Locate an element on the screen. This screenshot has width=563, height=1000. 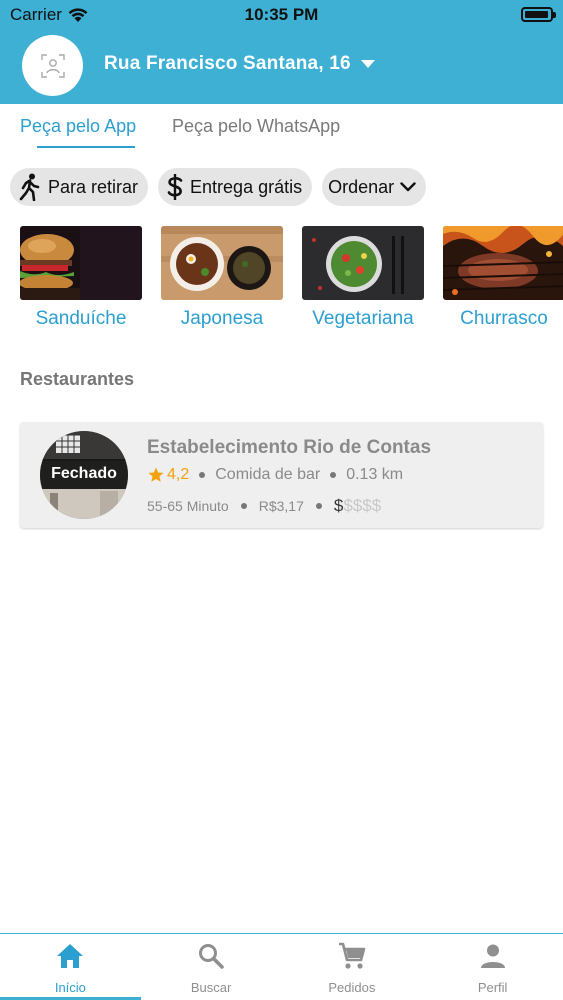
filter-free-delivery-label: Entrega grátis is located at coordinates (246, 186).